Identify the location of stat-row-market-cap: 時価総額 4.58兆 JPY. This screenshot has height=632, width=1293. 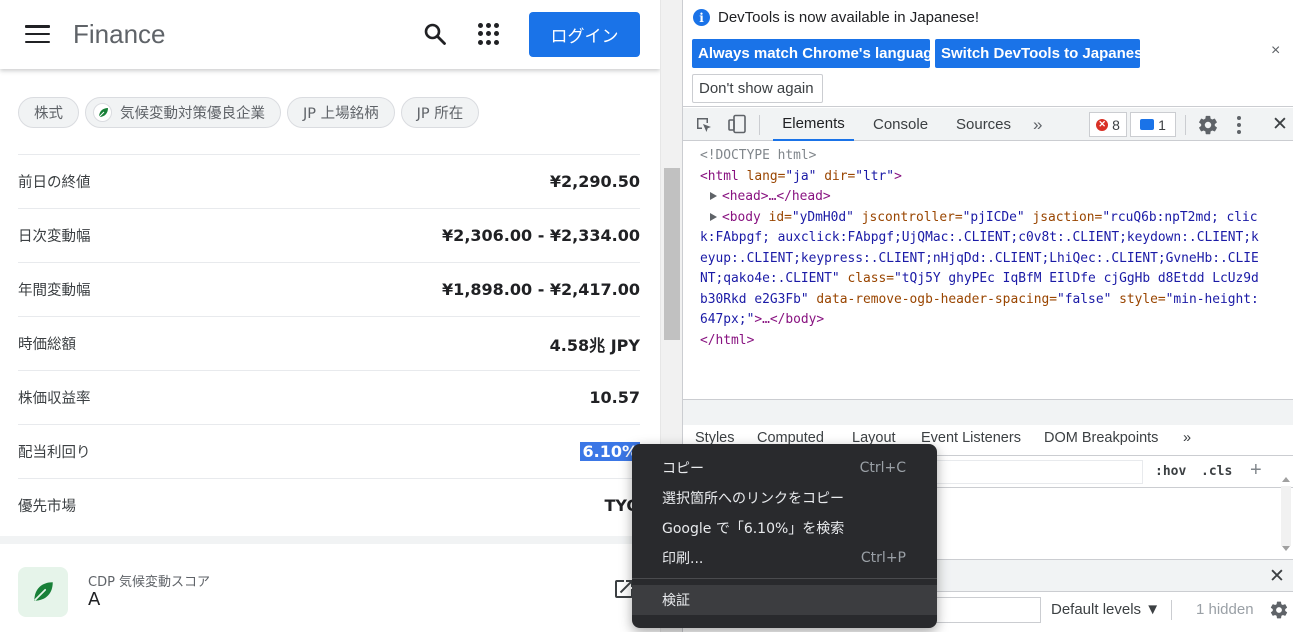
(329, 343).